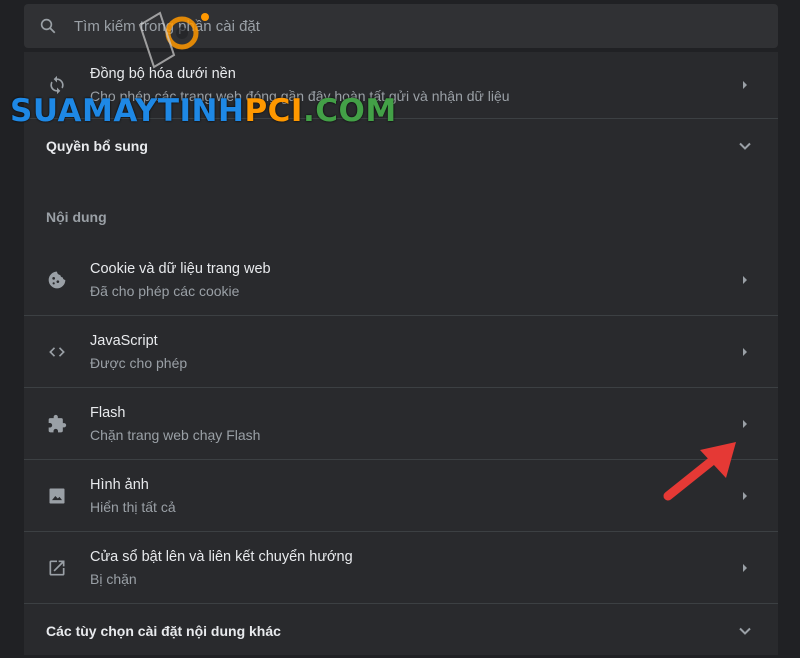 The width and height of the screenshot is (800, 658). I want to click on flash-title: Flash, so click(108, 412).